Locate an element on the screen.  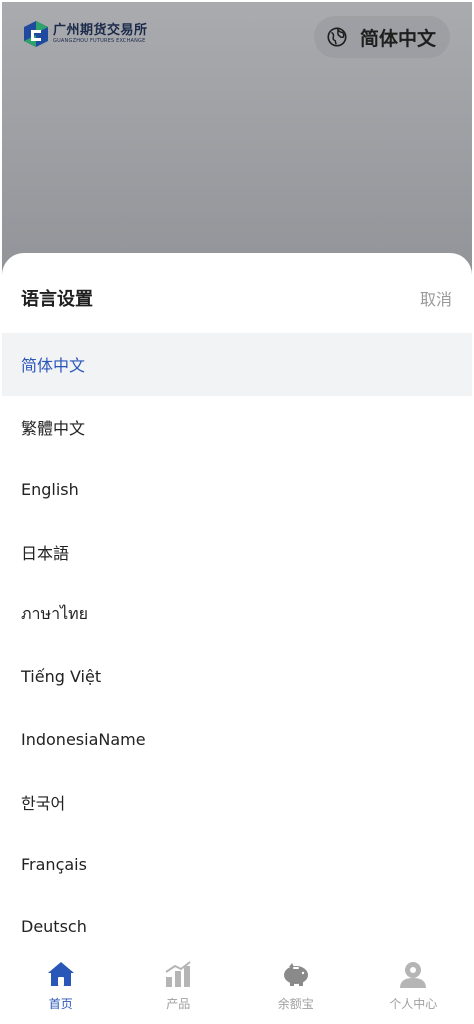
language-option-vi: Tiếng Việt is located at coordinates (237, 677).